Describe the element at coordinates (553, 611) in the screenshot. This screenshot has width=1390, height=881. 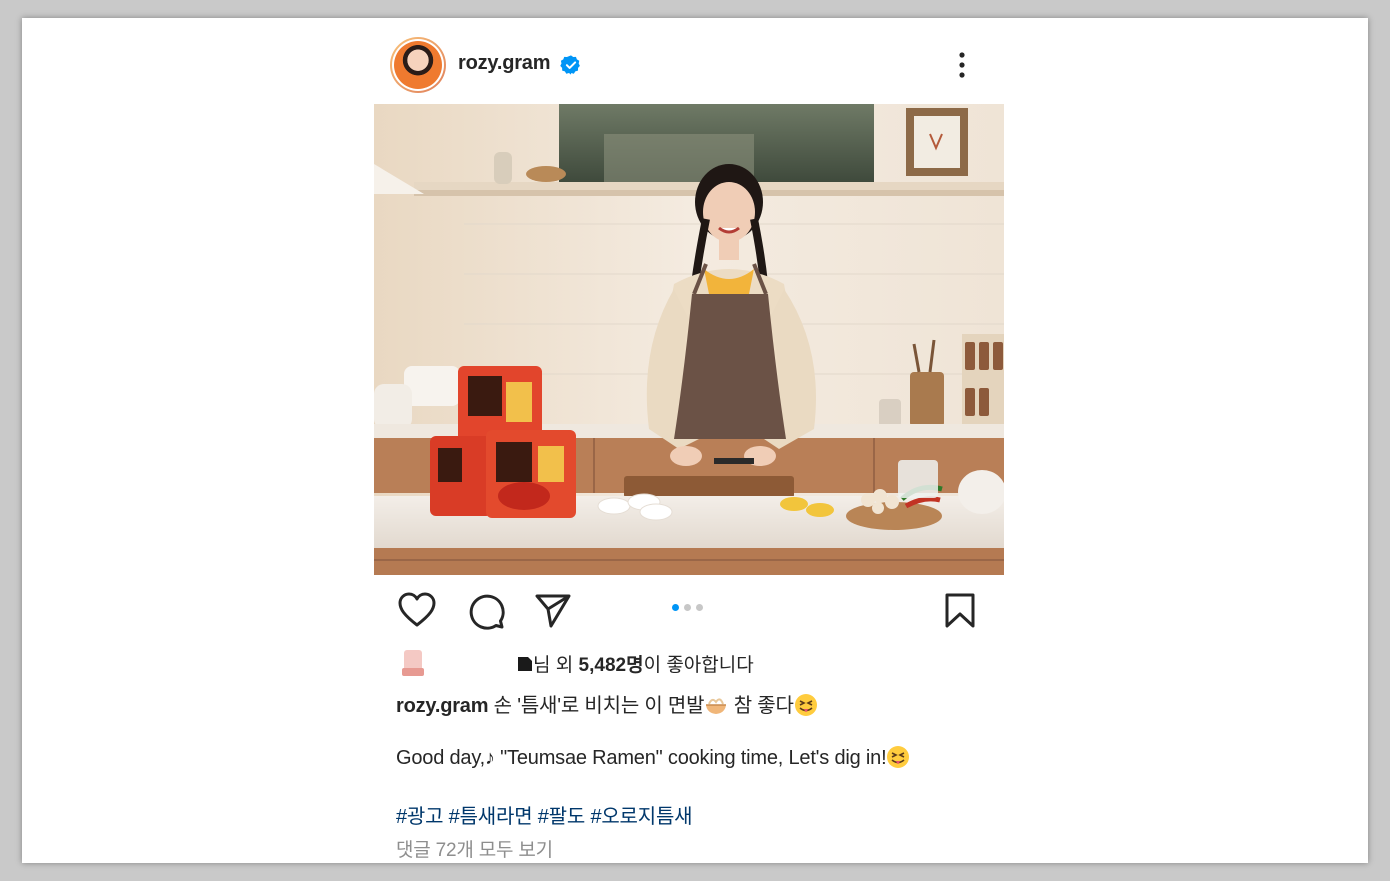
I see `share-paper-plane-icon` at that location.